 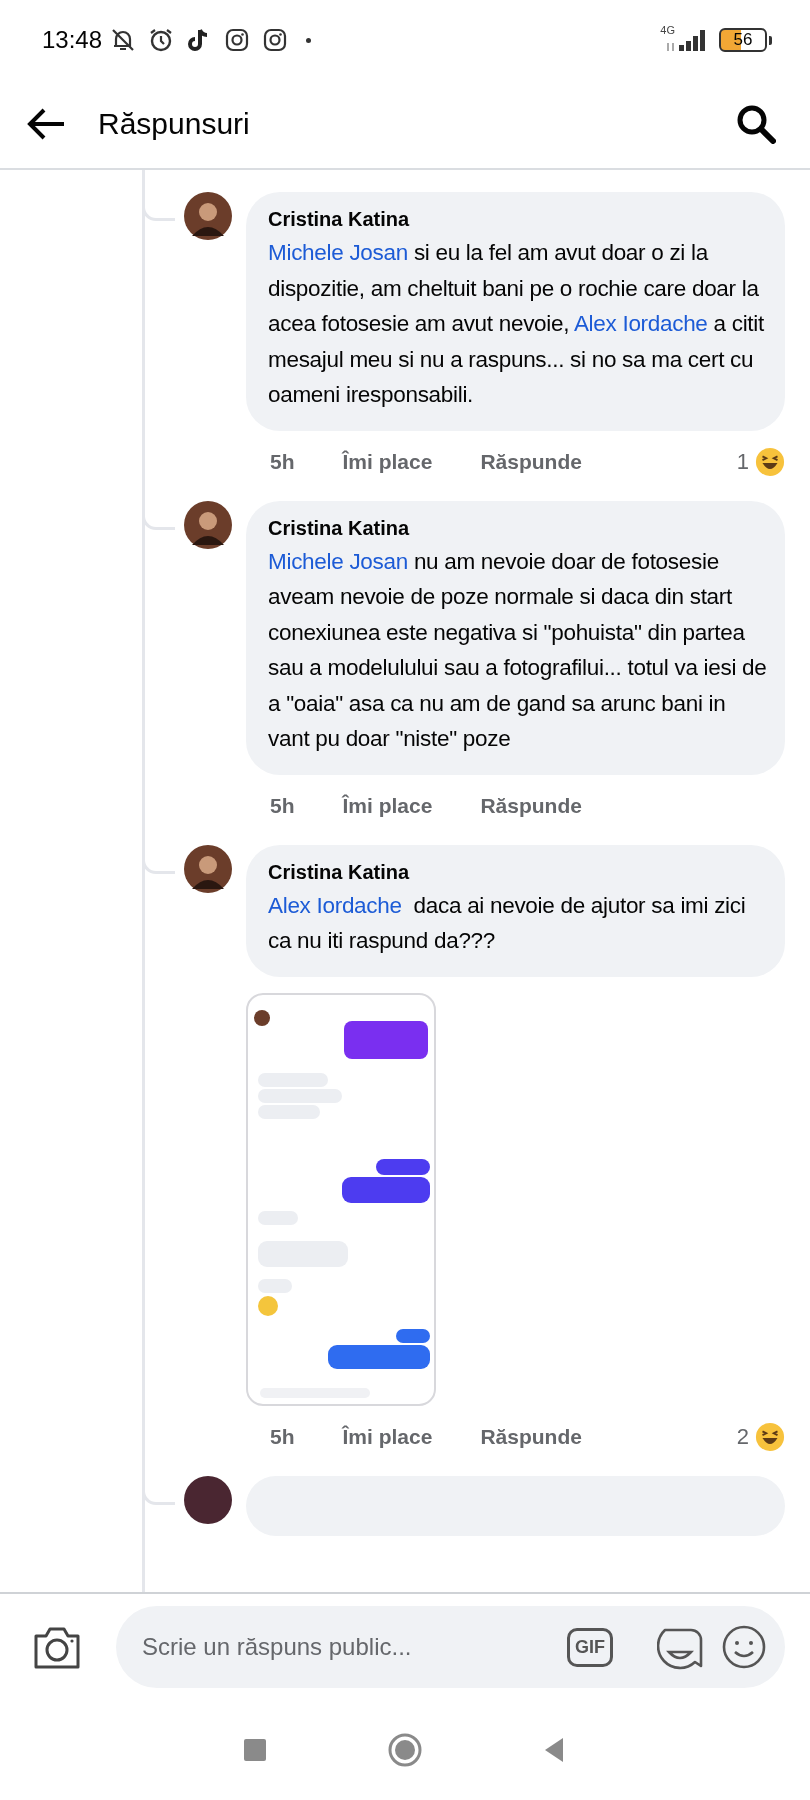 I want to click on page-title: Răspunsuri, so click(x=174, y=124).